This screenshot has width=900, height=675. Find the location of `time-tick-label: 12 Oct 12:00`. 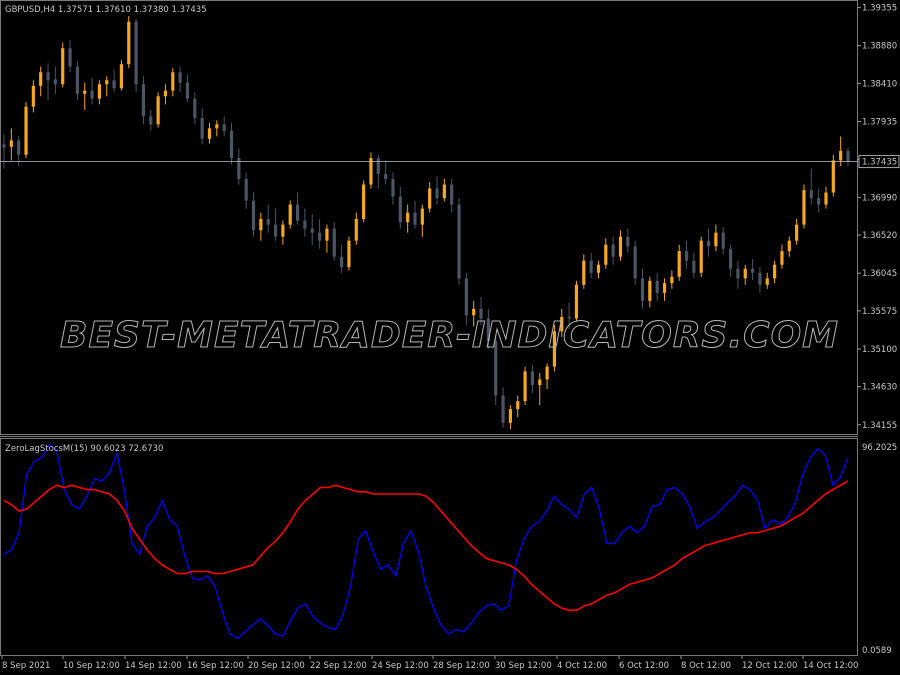

time-tick-label: 12 Oct 12:00 is located at coordinates (769, 666).